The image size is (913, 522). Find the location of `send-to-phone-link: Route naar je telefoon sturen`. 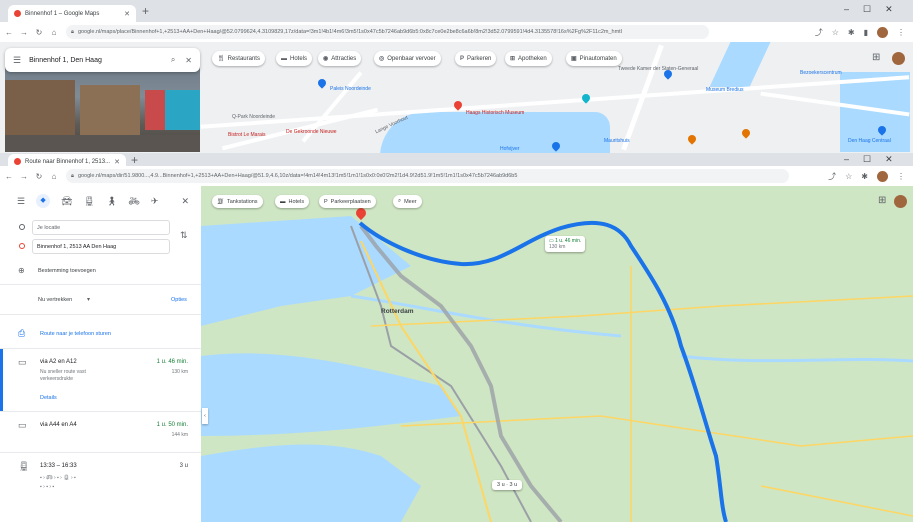

send-to-phone-link: Route naar je telefoon sturen is located at coordinates (75, 334).